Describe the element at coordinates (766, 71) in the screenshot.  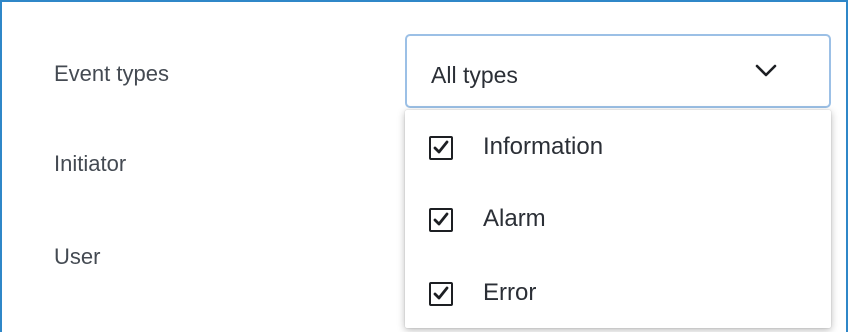
I see `chevron-down-icon` at that location.